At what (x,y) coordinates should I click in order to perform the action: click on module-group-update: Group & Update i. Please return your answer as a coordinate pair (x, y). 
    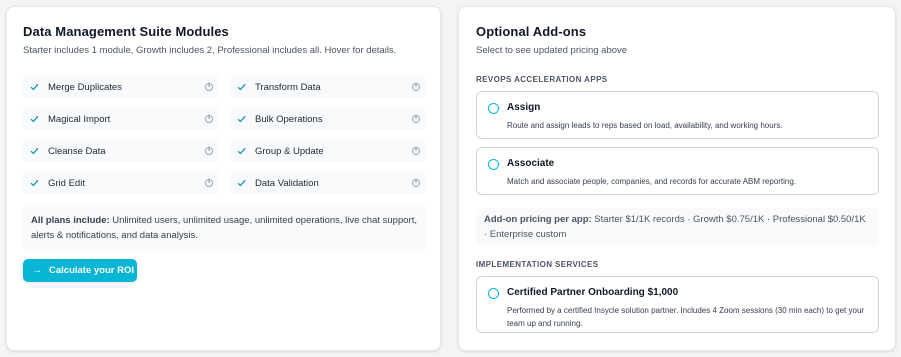
    Looking at the image, I should click on (328, 151).